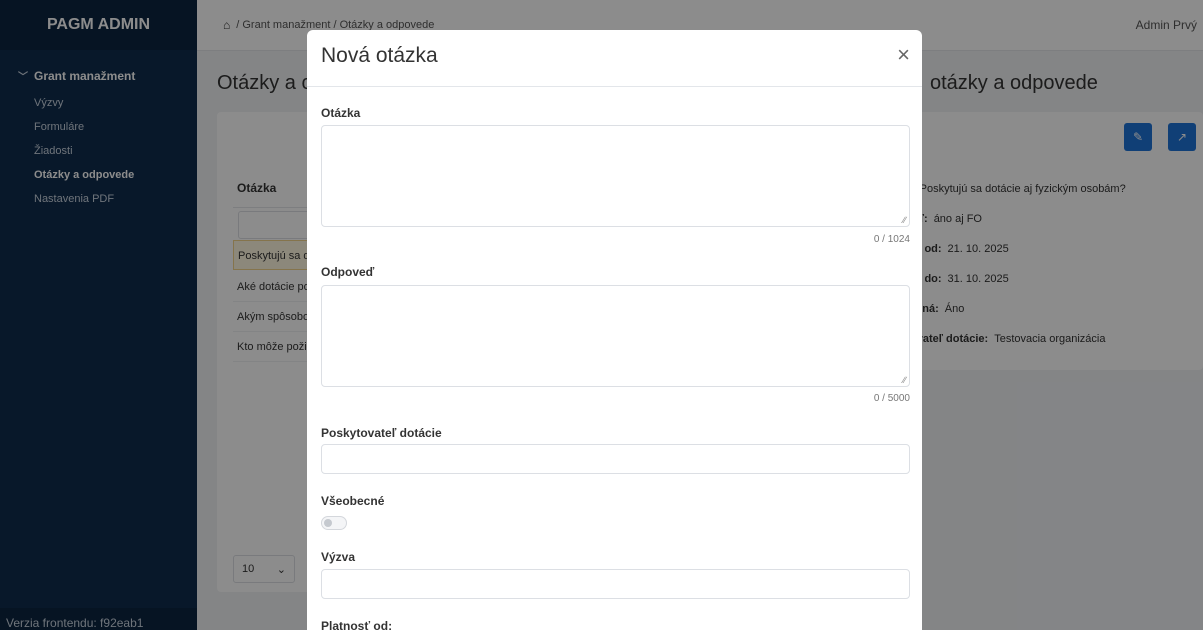  What do you see at coordinates (615, 459) in the screenshot?
I see `provider-input` at bounding box center [615, 459].